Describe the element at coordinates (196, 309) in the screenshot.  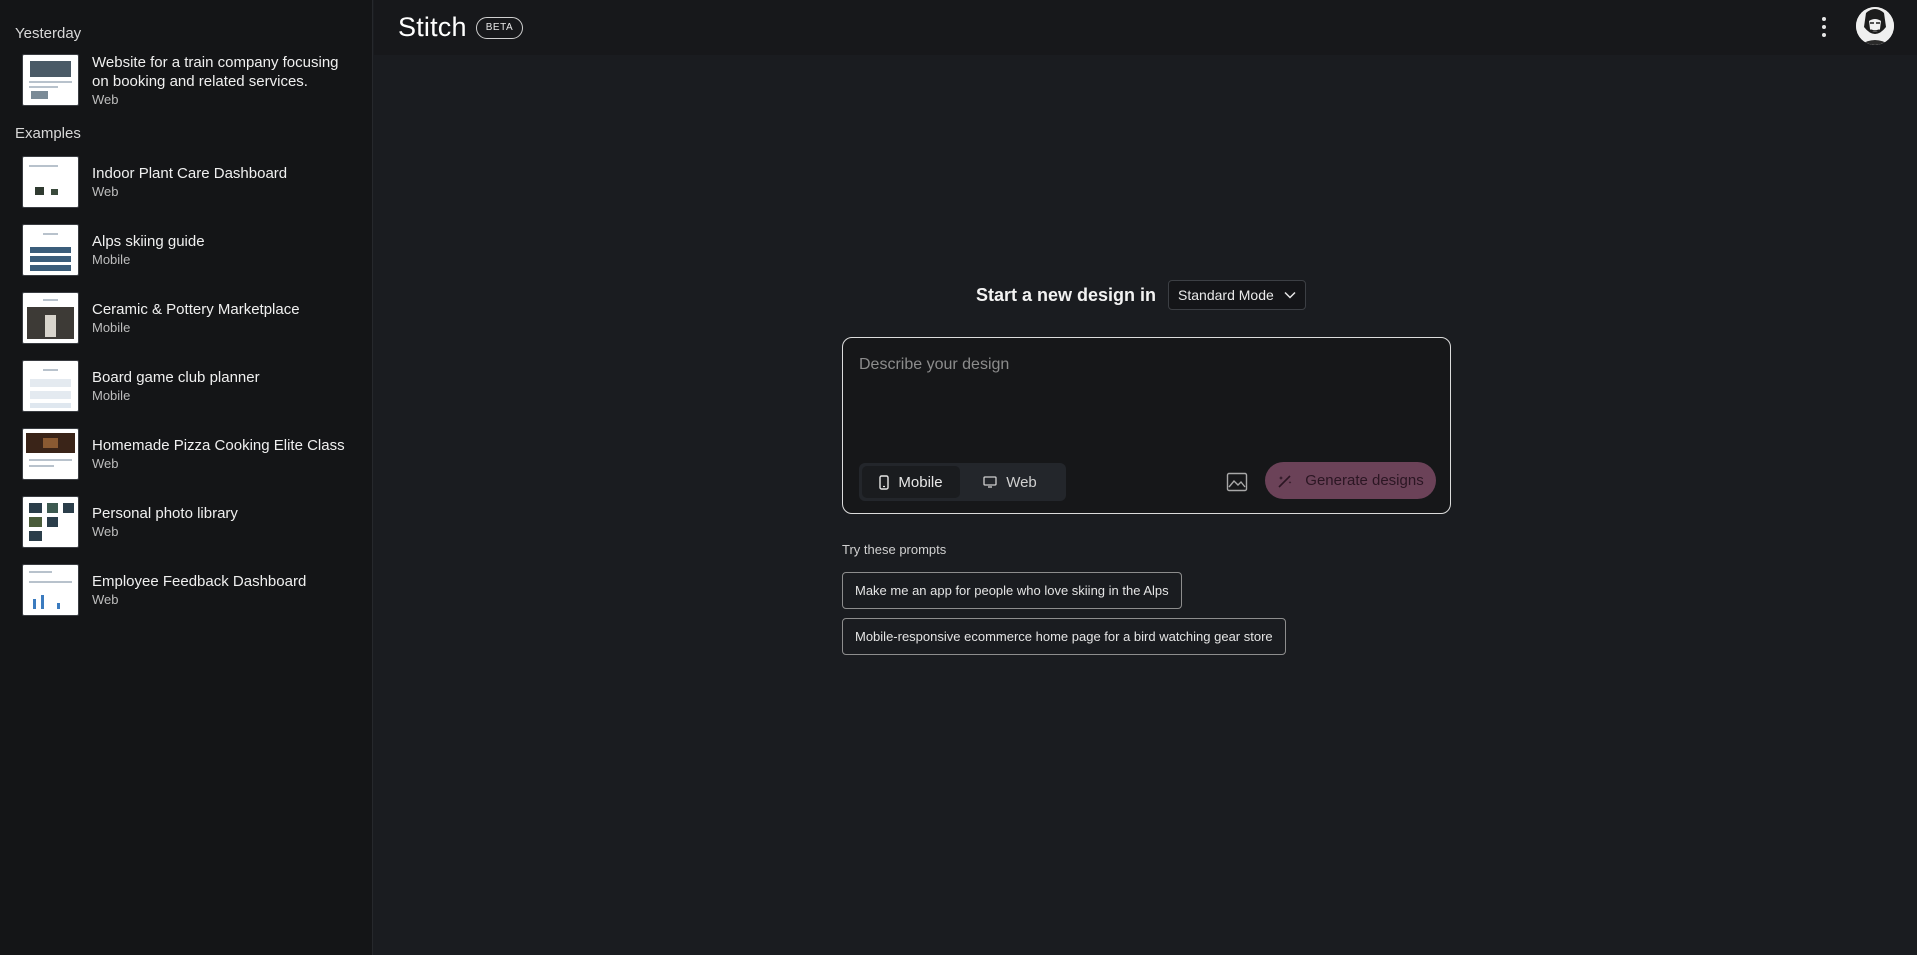
I see `item-title: Ceramic & Pottery Marketplace` at that location.